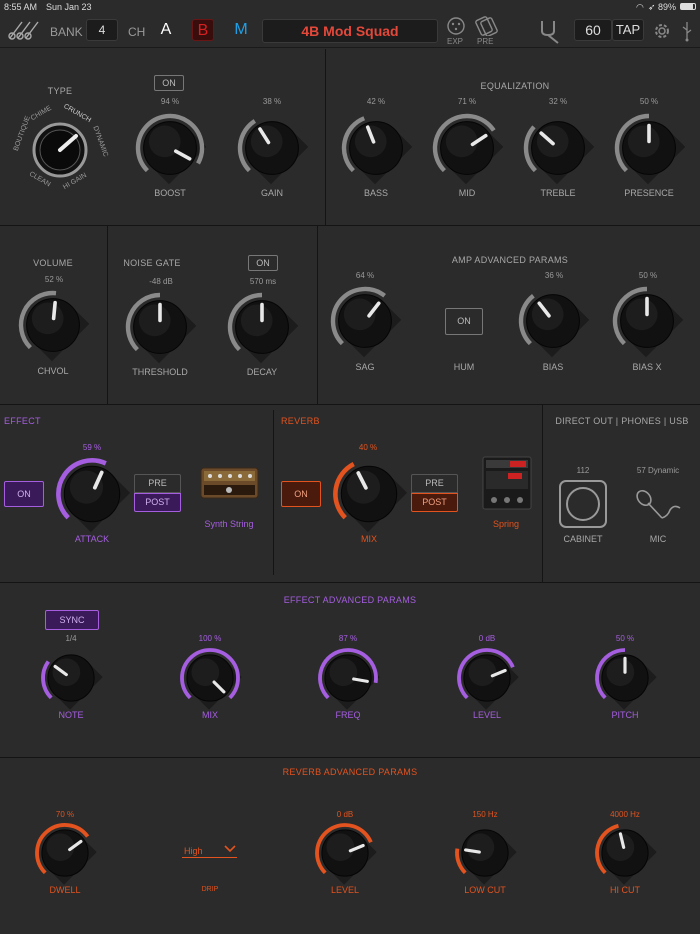 Image resolution: width=700 pixels, height=934 pixels. Describe the element at coordinates (272, 101) in the screenshot. I see `gain-value: 38 %` at that location.